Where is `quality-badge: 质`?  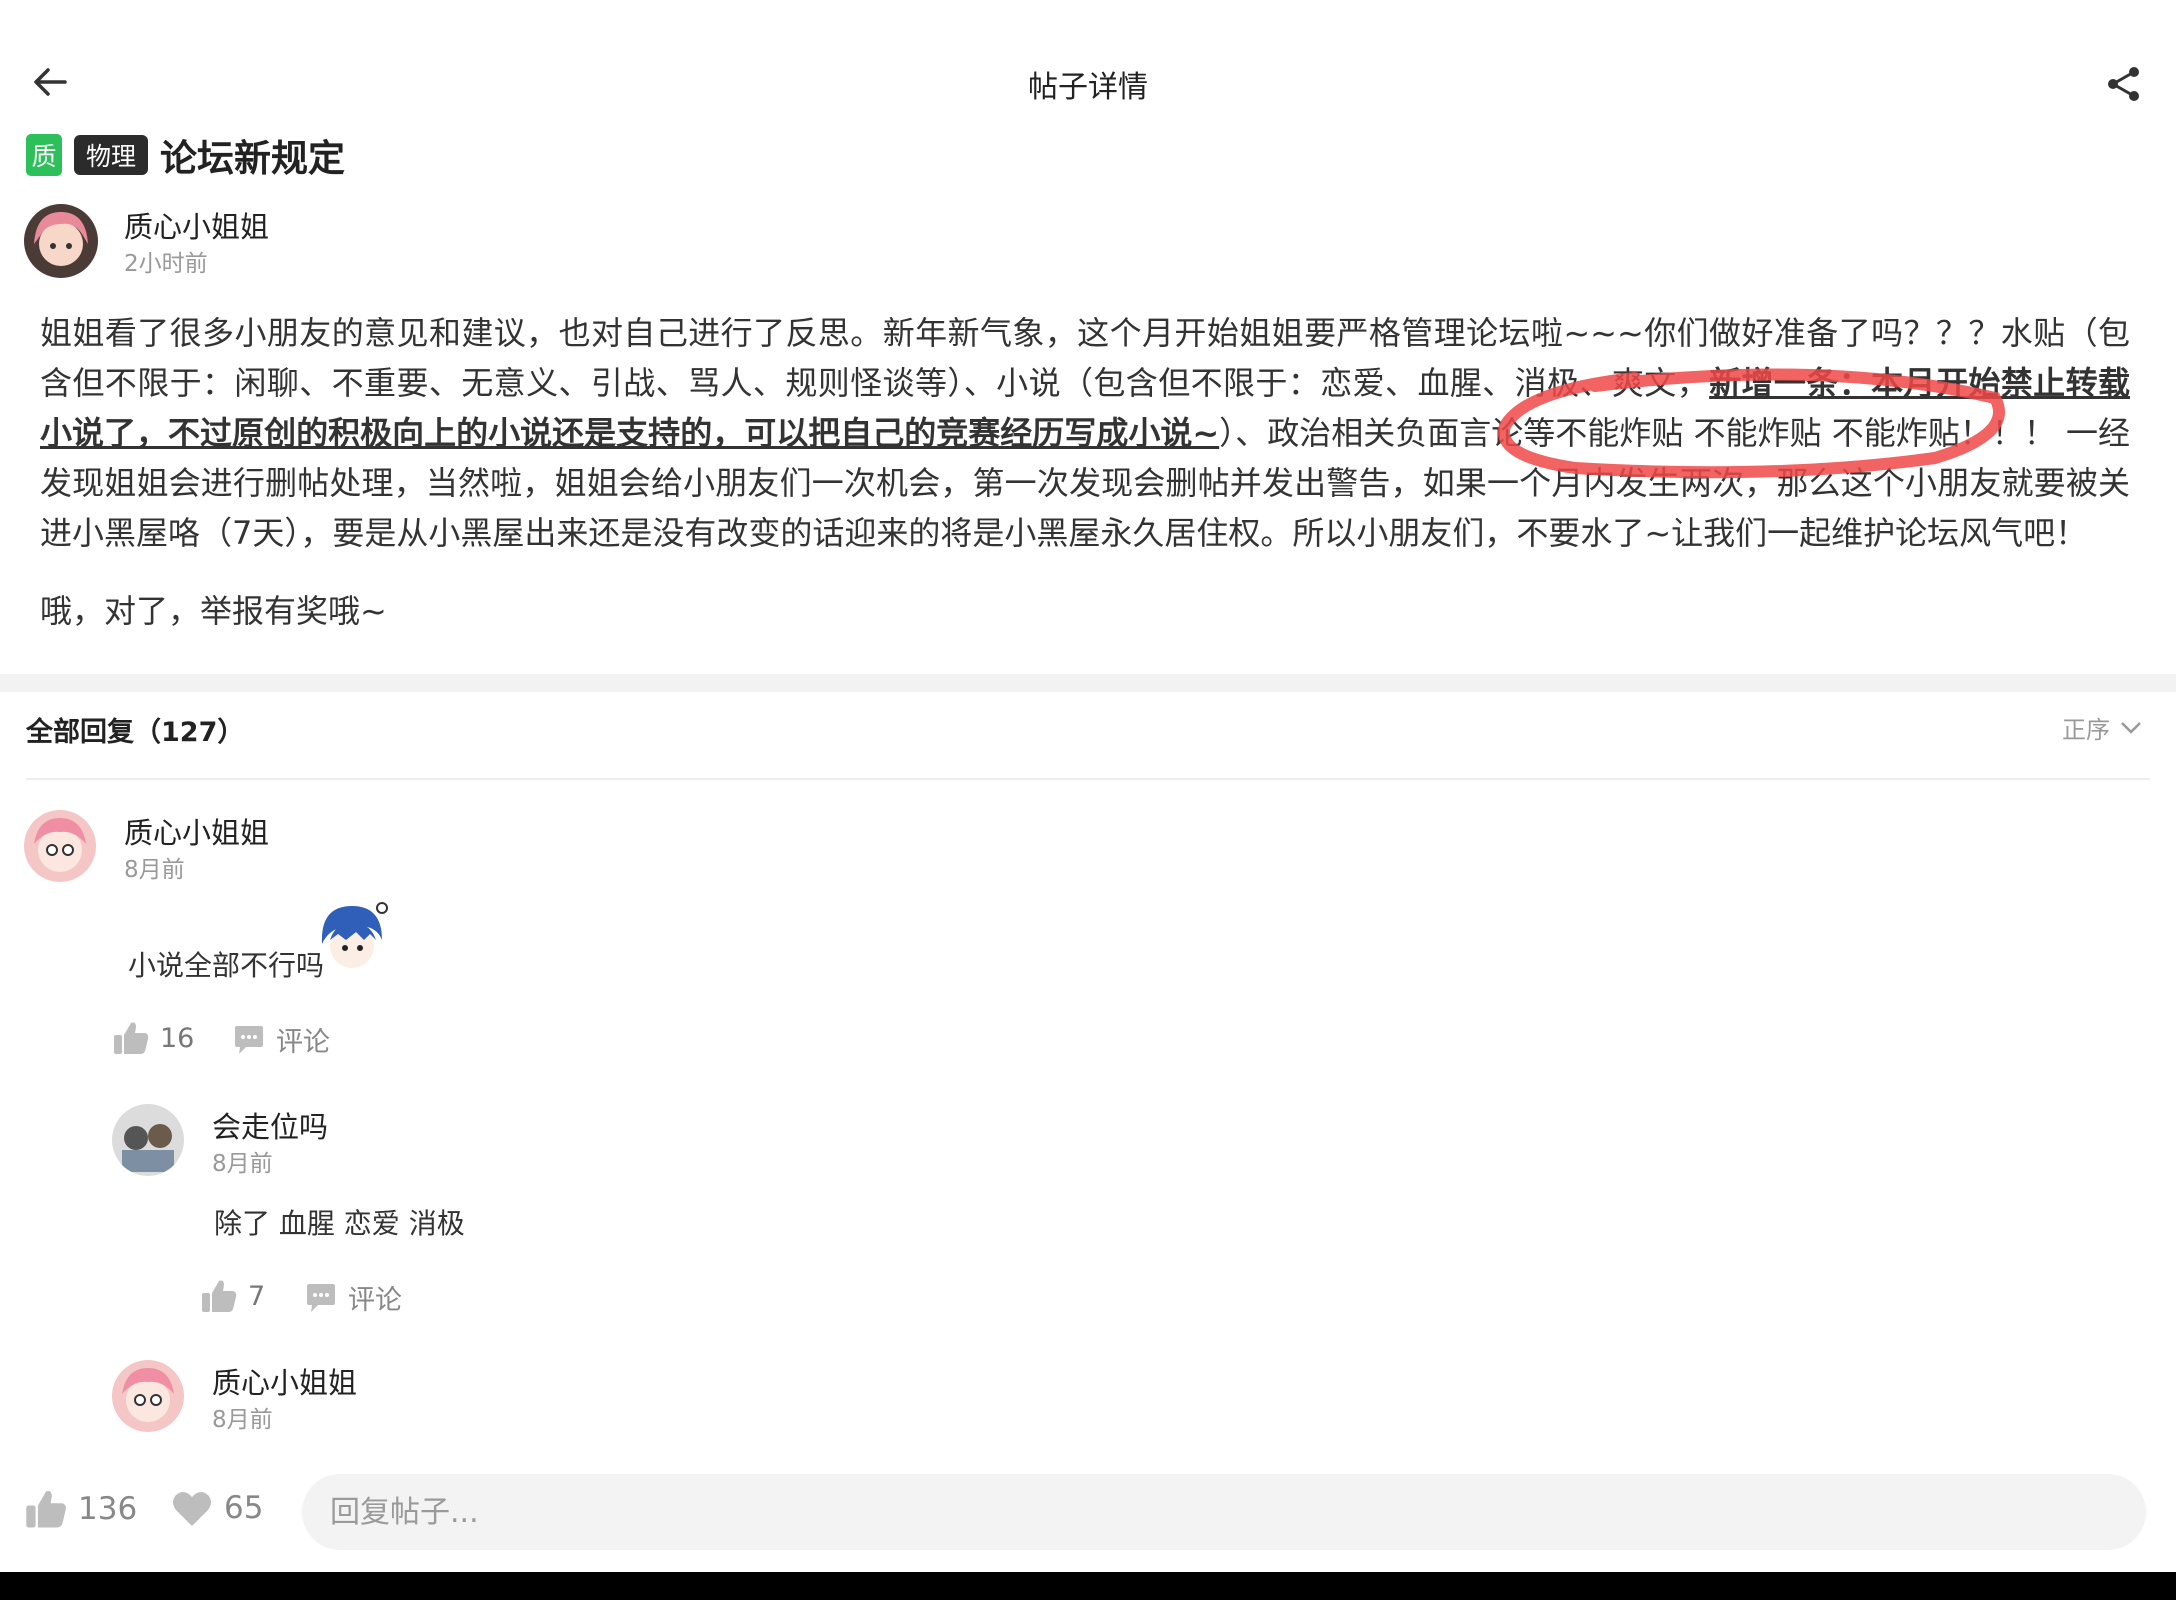
quality-badge: 质 is located at coordinates (44, 155).